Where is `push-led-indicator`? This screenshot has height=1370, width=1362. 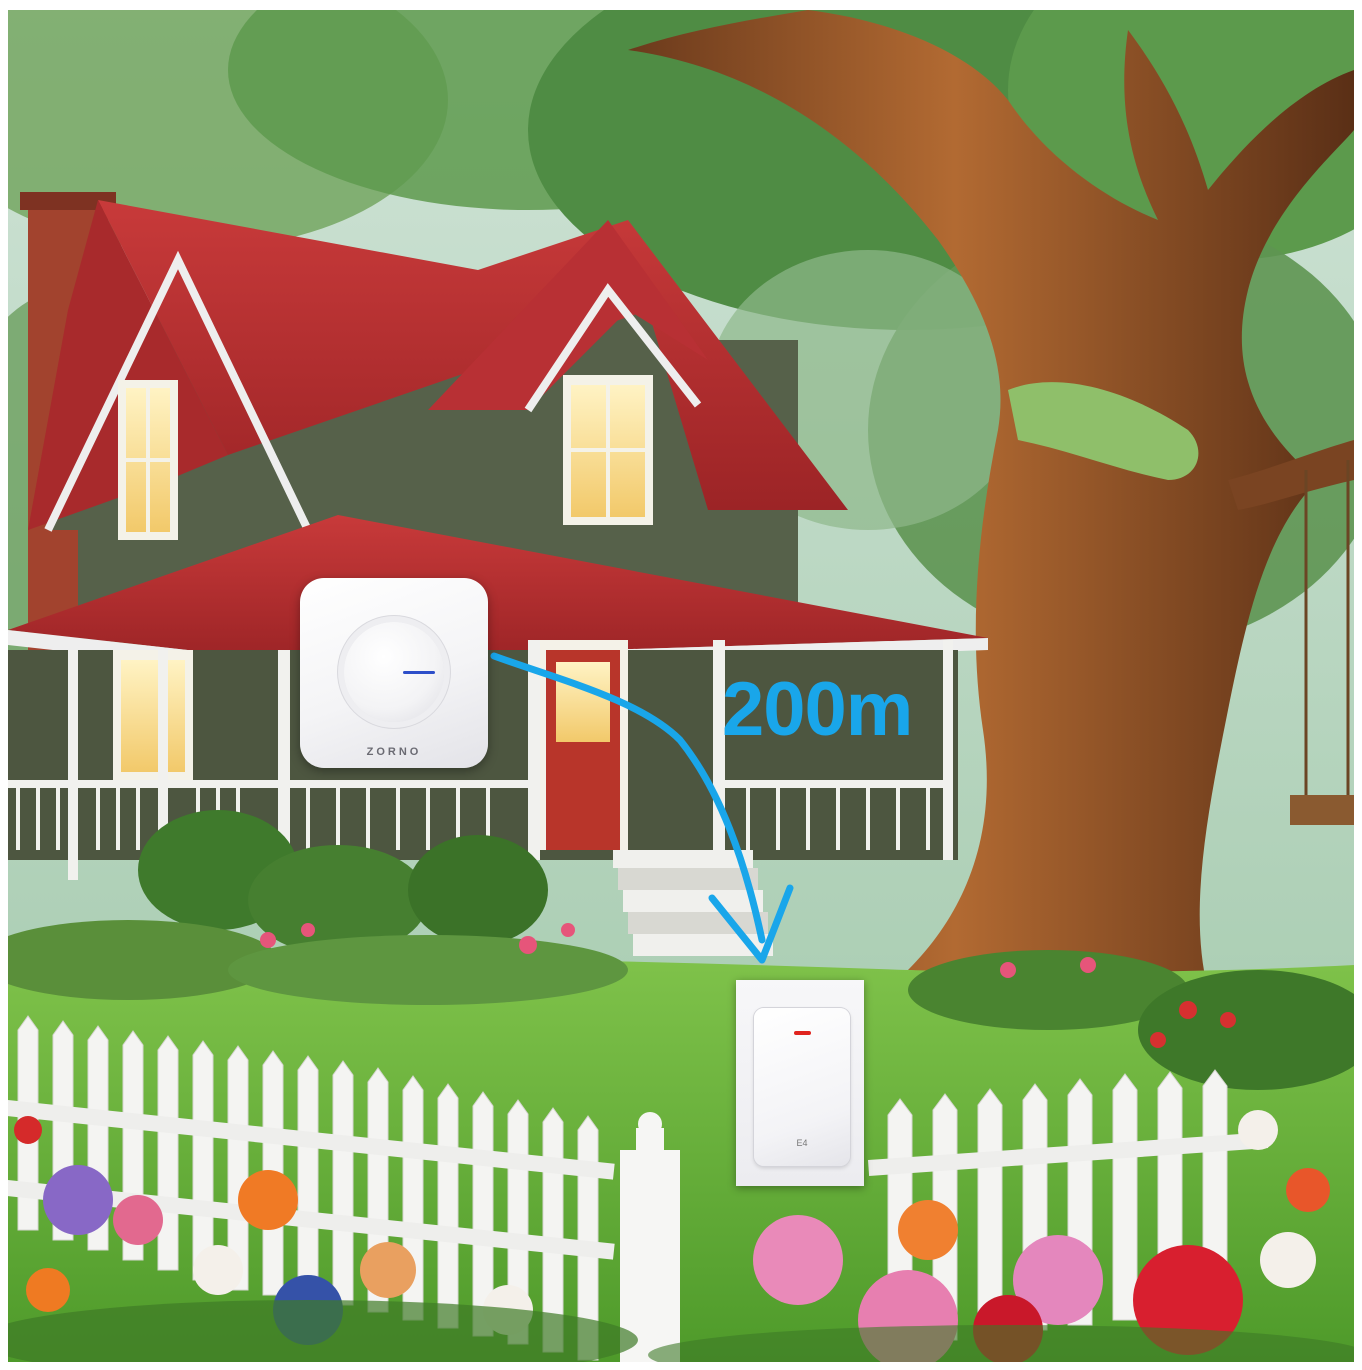
push-led-indicator is located at coordinates (802, 1033).